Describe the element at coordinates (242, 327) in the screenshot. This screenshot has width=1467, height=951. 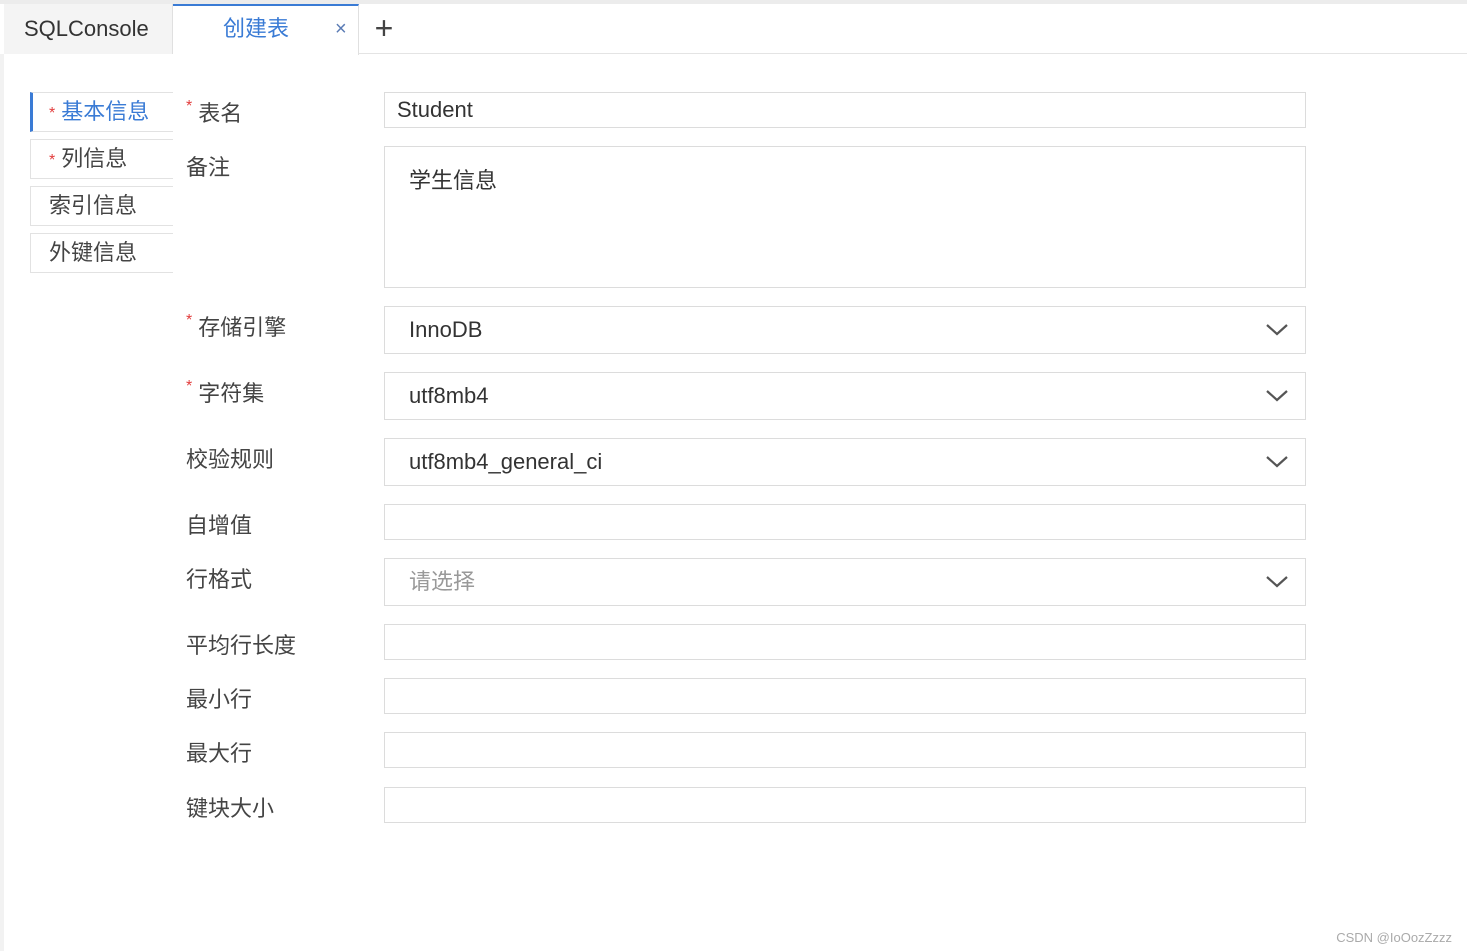
I see `engine-label-text: 存储引擎` at that location.